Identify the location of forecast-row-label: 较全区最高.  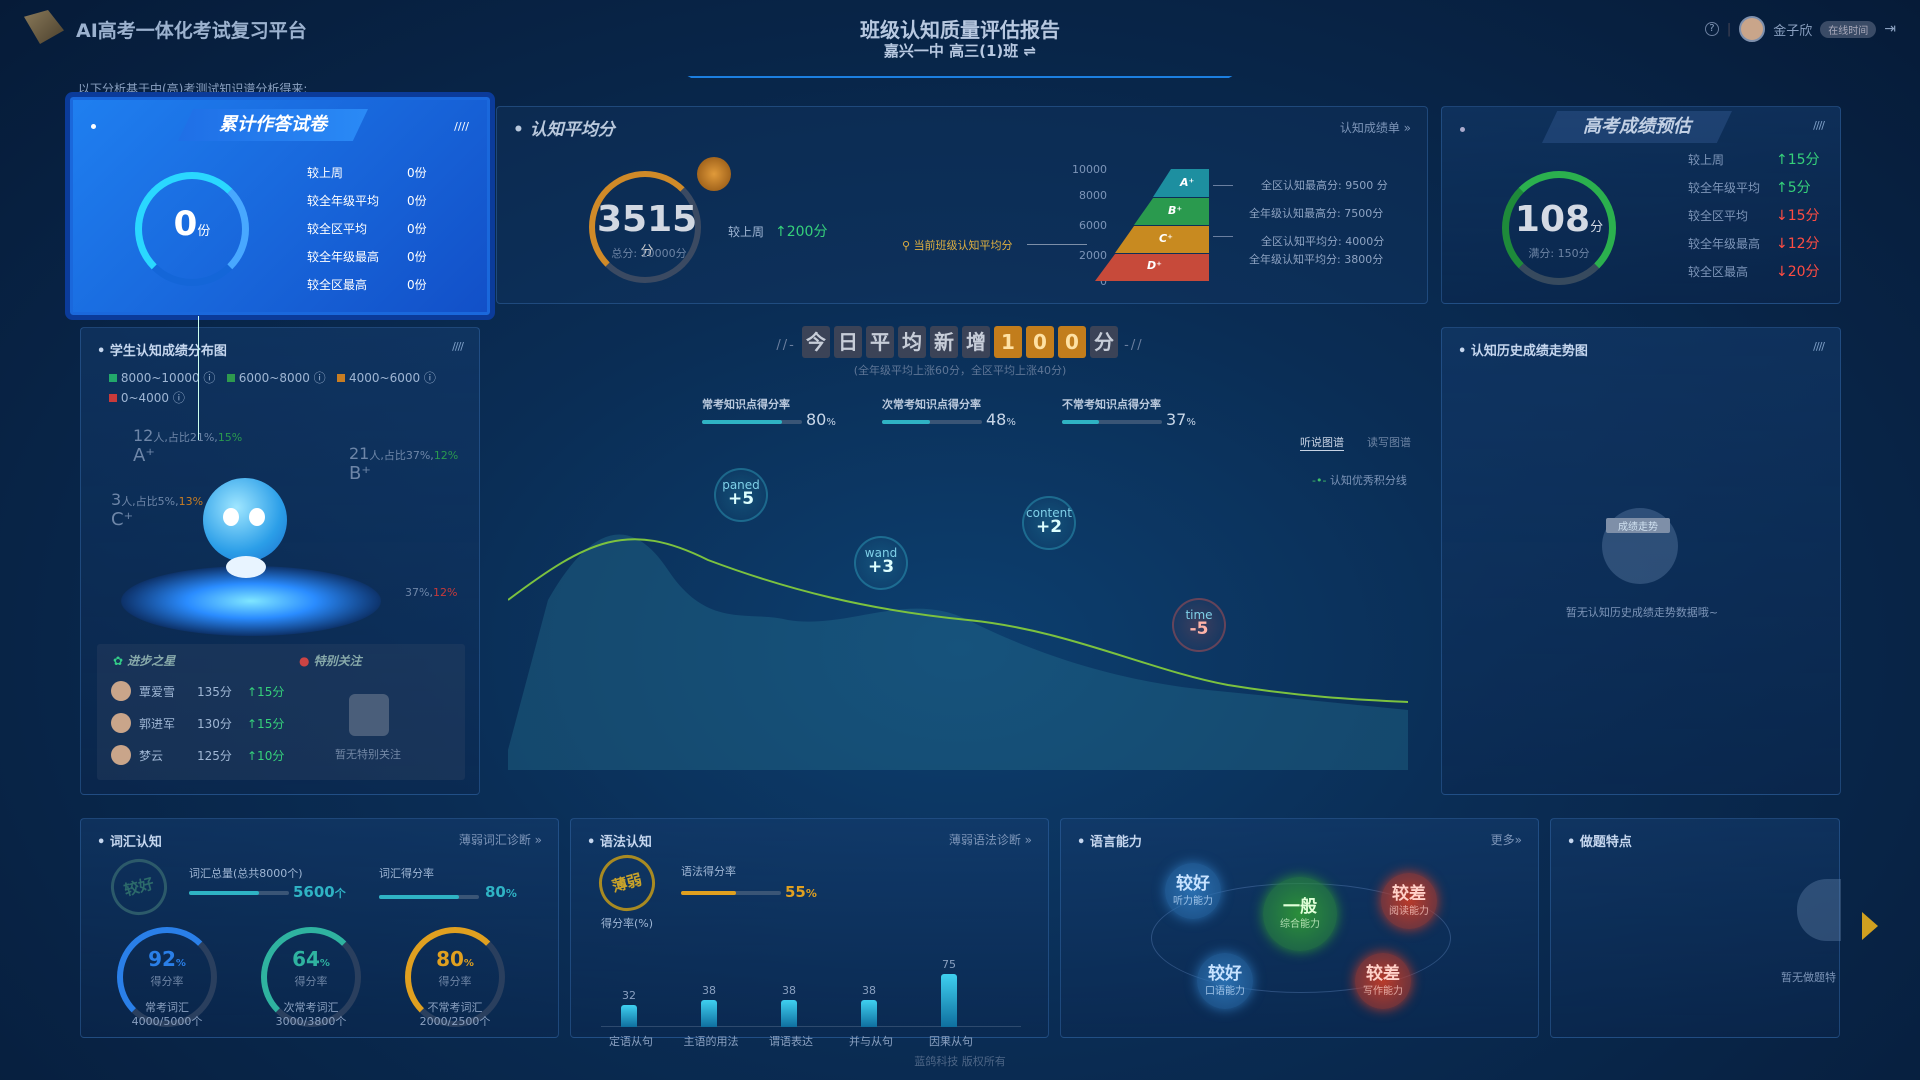
(1718, 272).